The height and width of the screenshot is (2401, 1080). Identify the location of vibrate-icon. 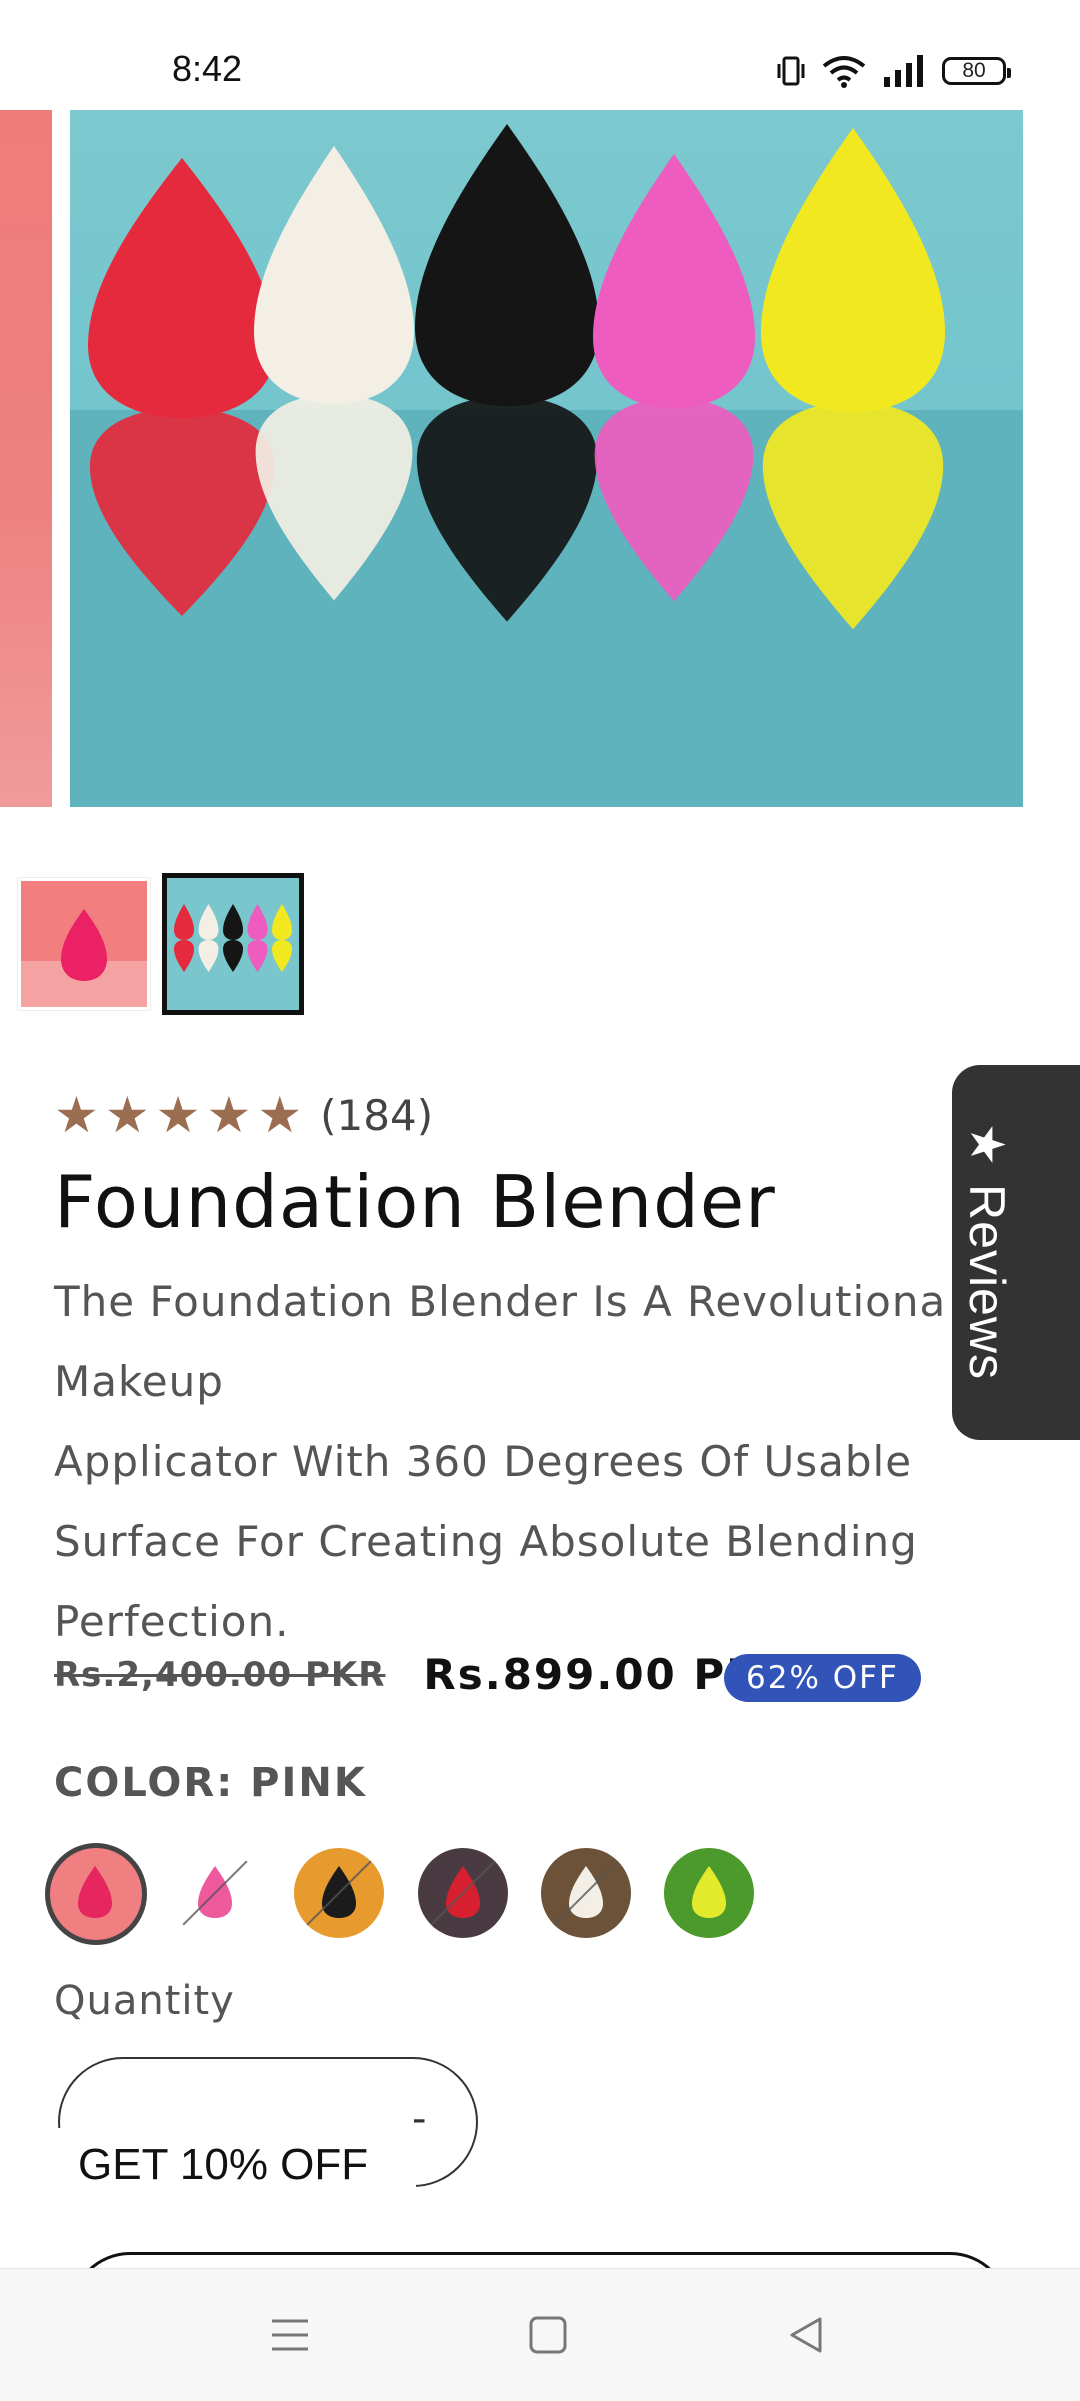
(791, 71).